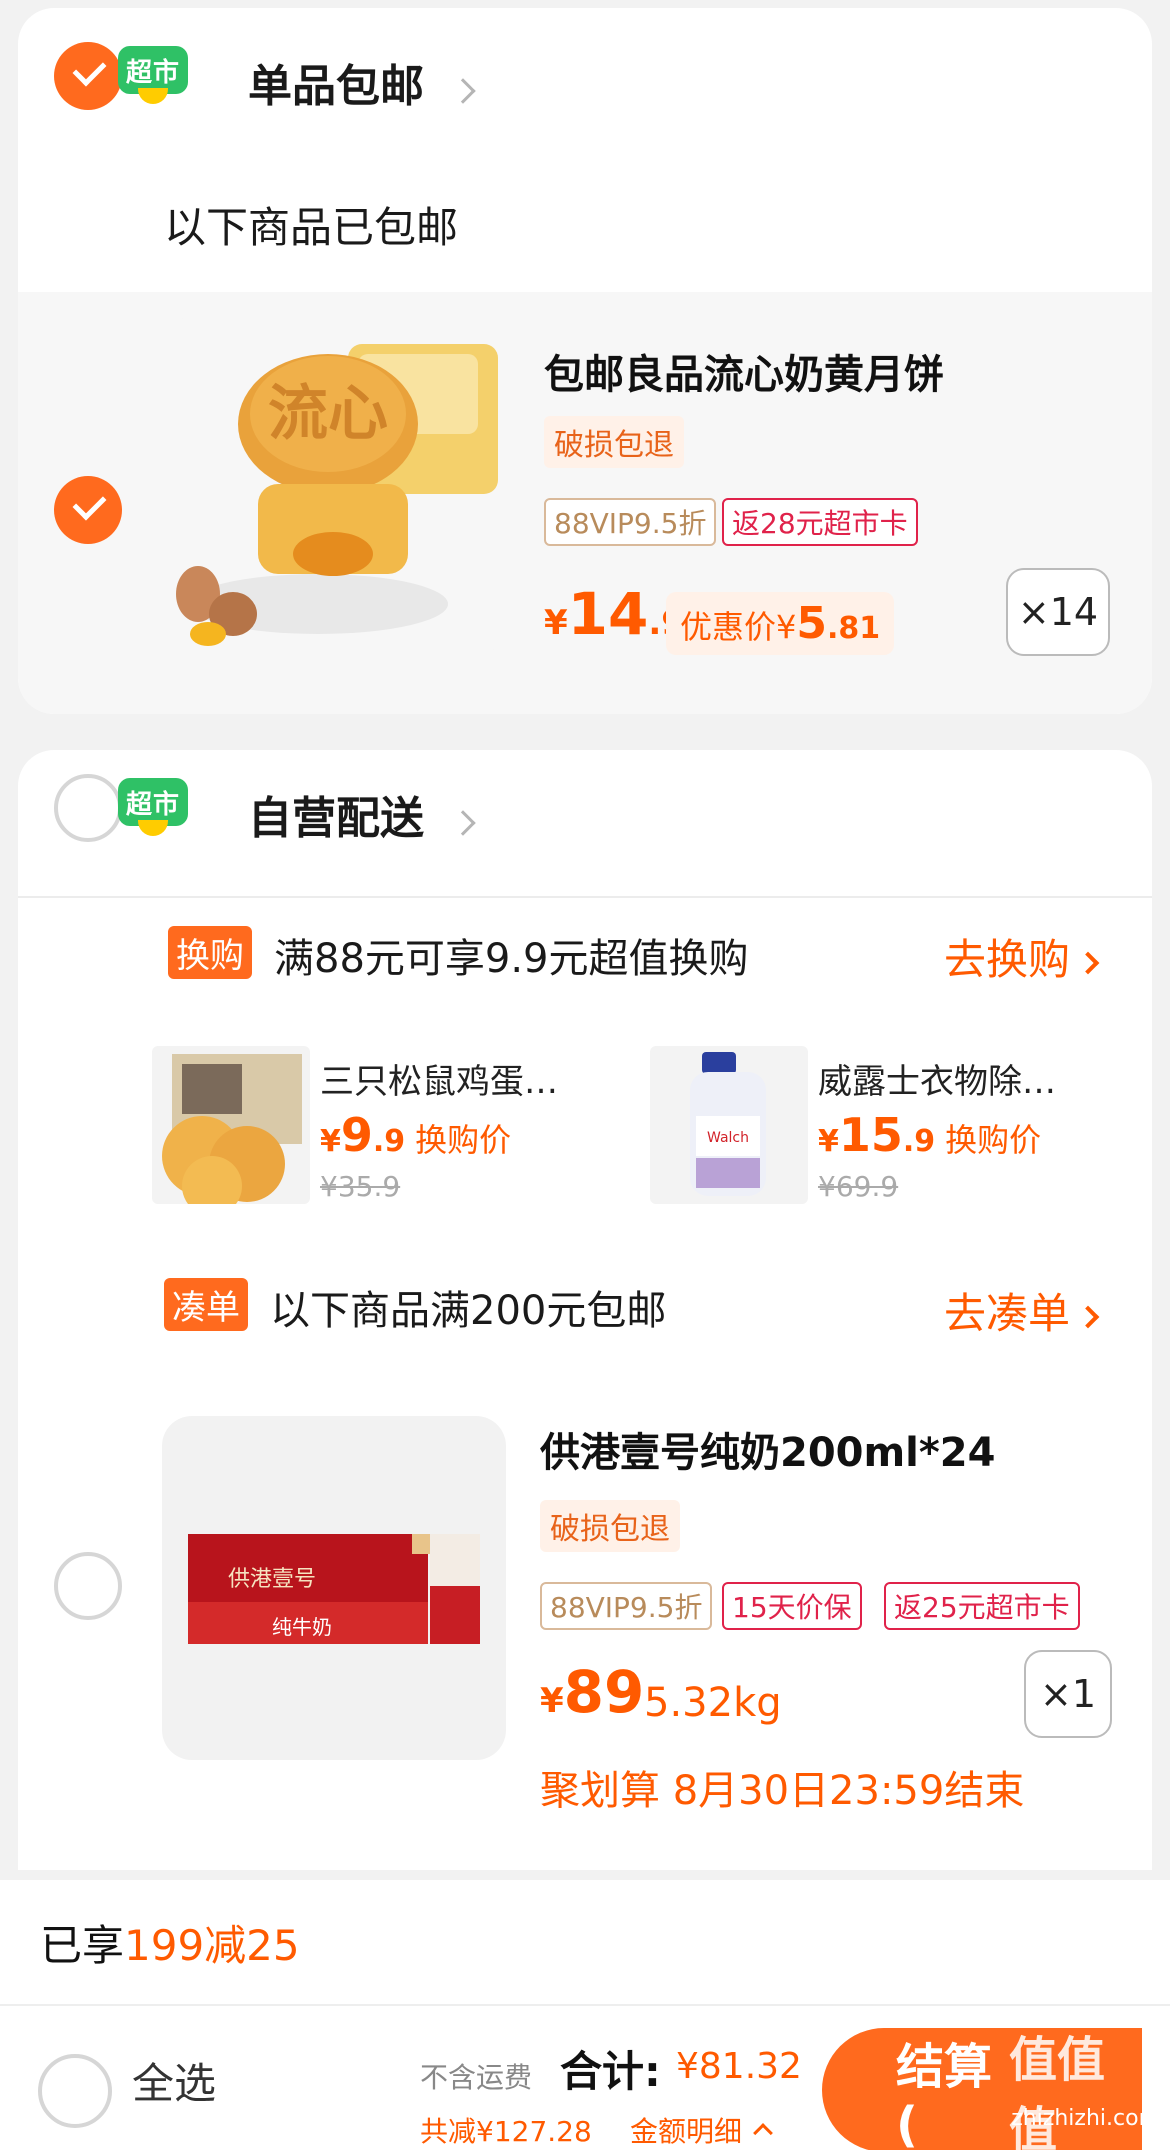 This screenshot has width=1170, height=2150. Describe the element at coordinates (336, 814) in the screenshot. I see `group-title: 自营配送` at that location.